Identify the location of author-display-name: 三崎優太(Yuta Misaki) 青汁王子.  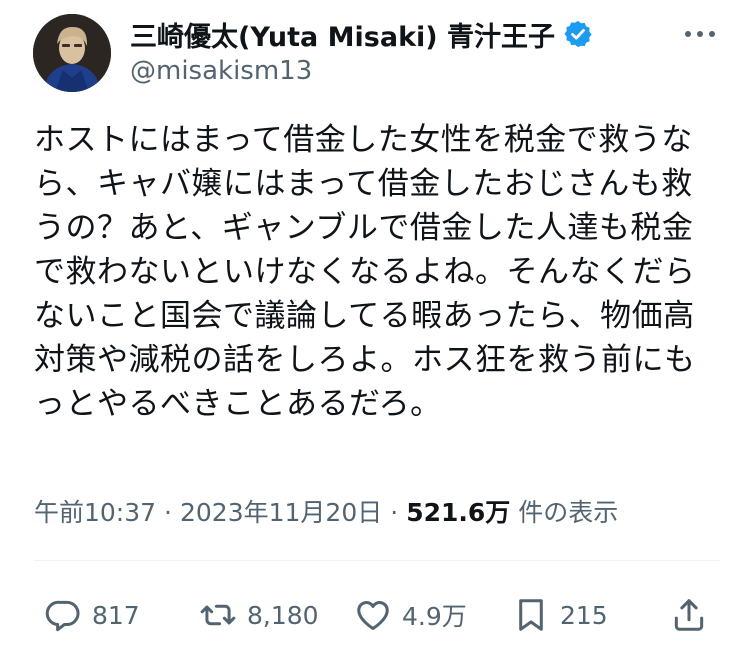
(342, 34).